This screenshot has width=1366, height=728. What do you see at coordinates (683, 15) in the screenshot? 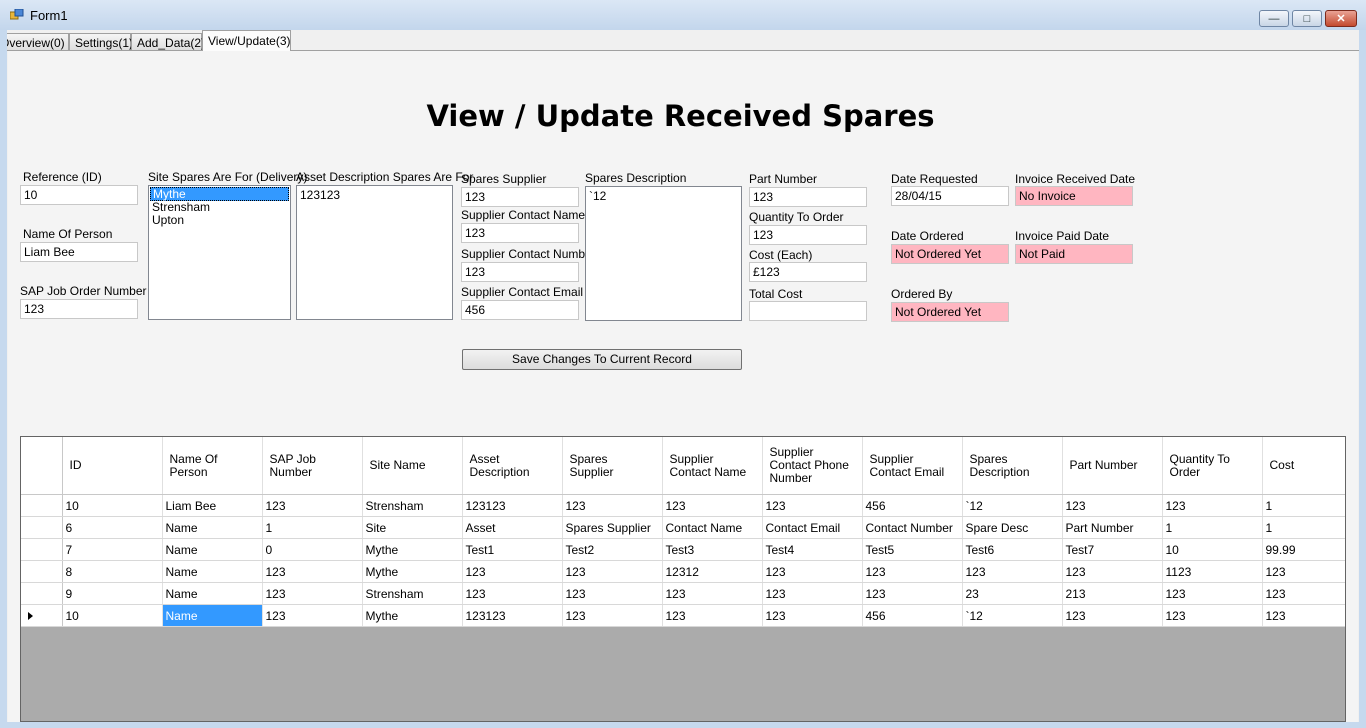
I see `title-bar: Form1 — □ ✕` at bounding box center [683, 15].